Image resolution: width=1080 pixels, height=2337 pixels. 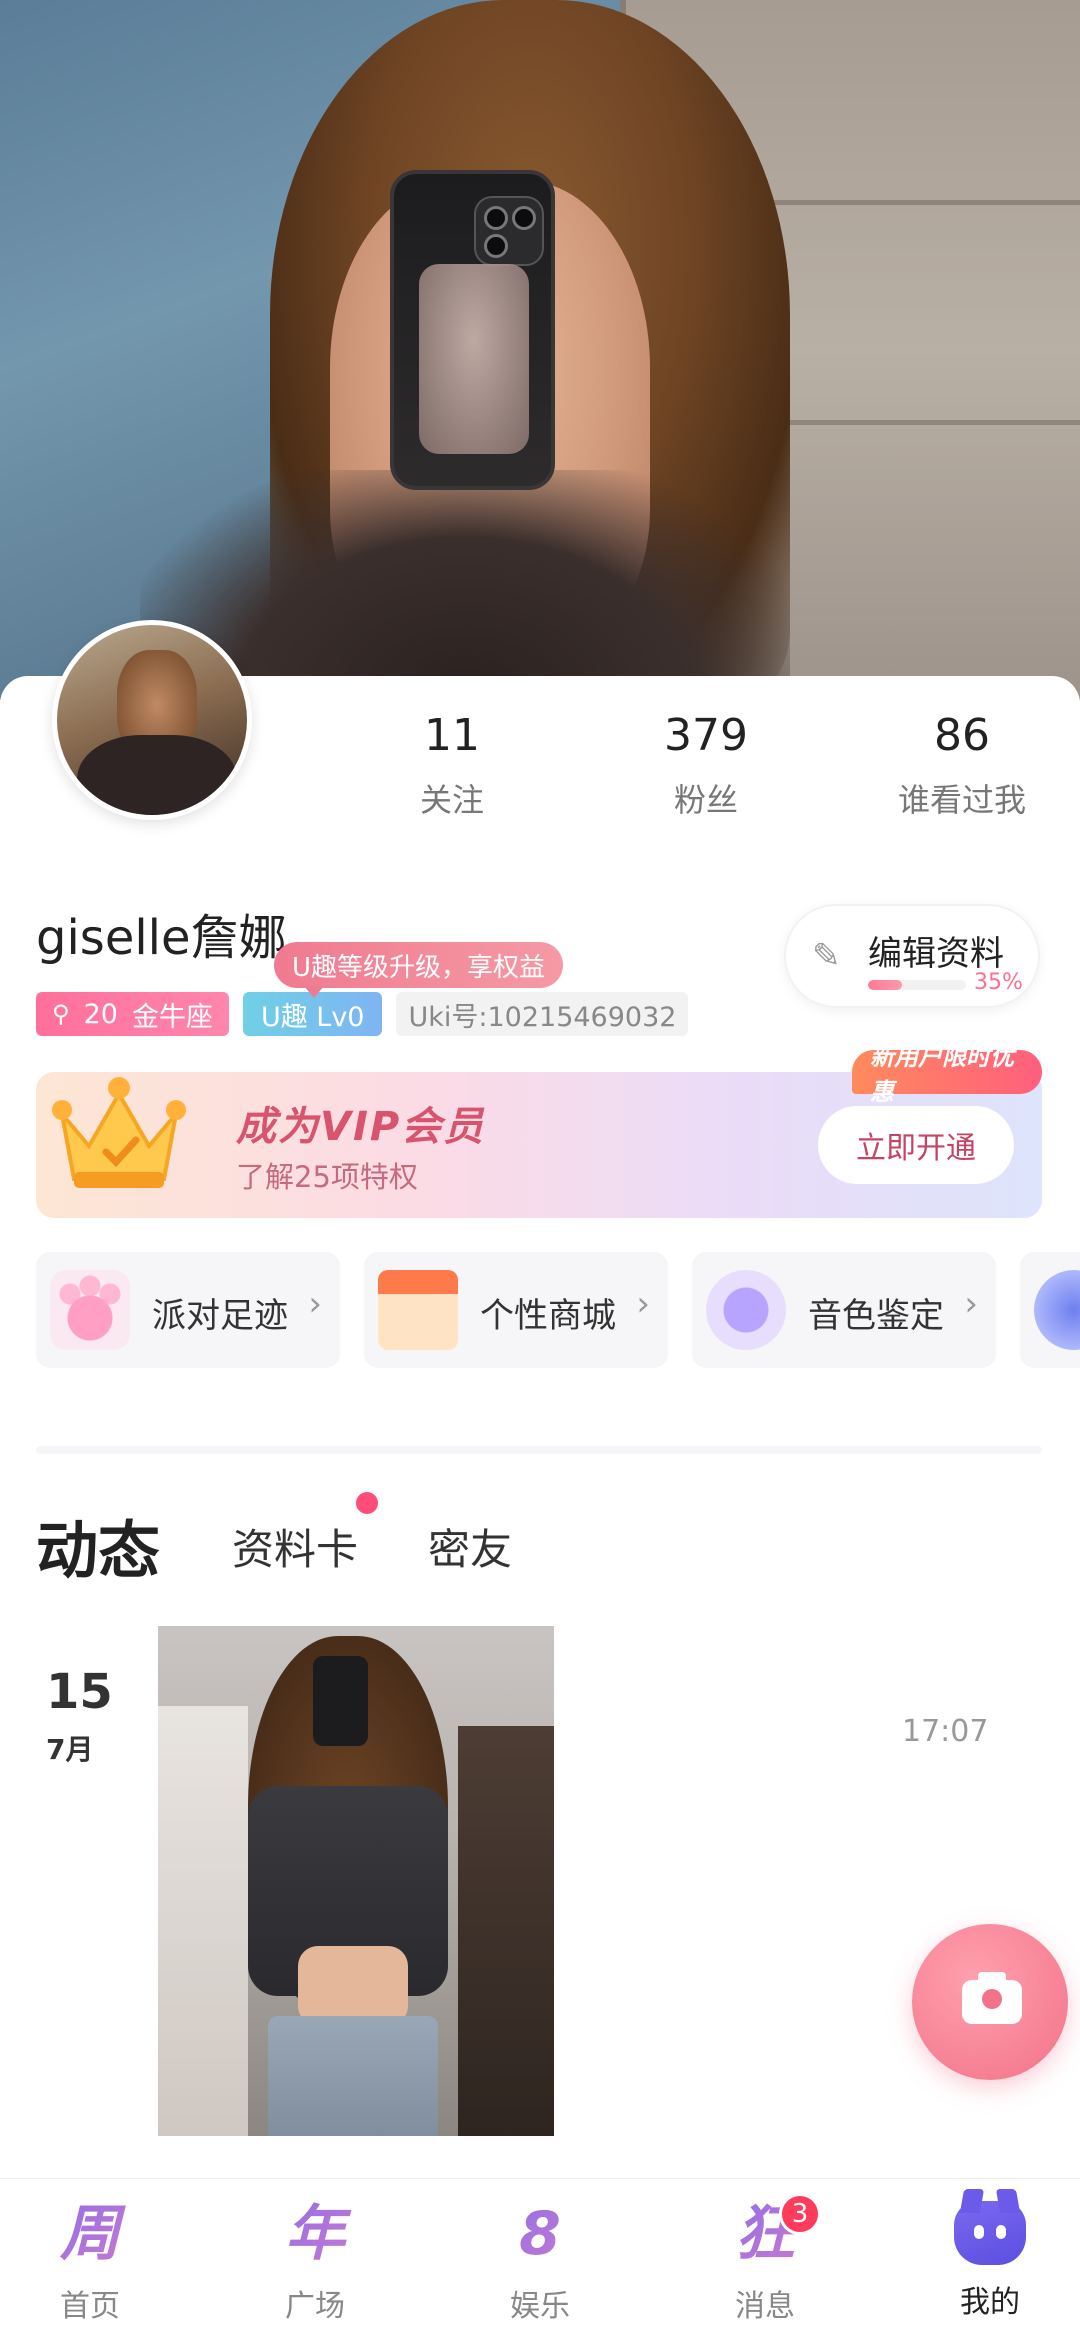 I want to click on stat-following: 11 关注, so click(x=452, y=765).